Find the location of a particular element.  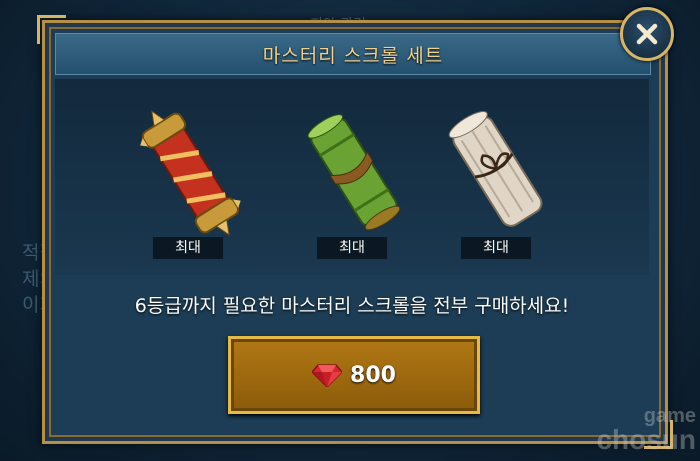

green-mastery-scroll-icon is located at coordinates (354, 172).